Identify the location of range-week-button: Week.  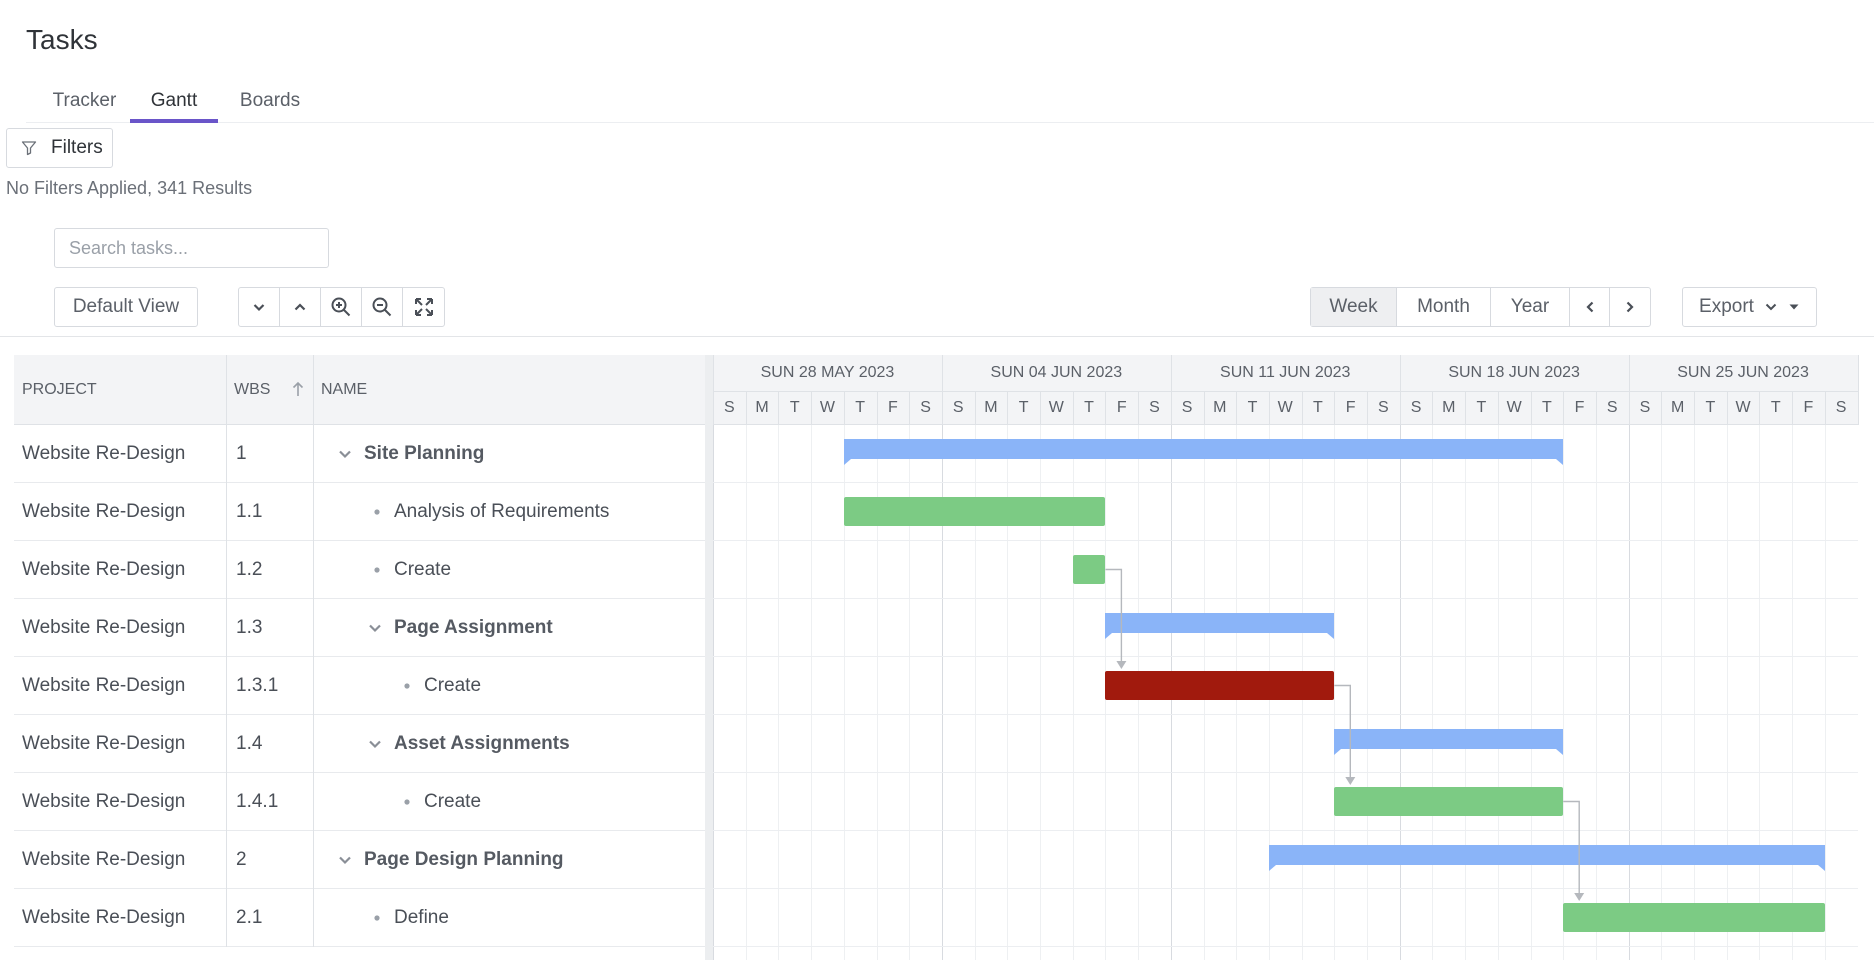
(1354, 307).